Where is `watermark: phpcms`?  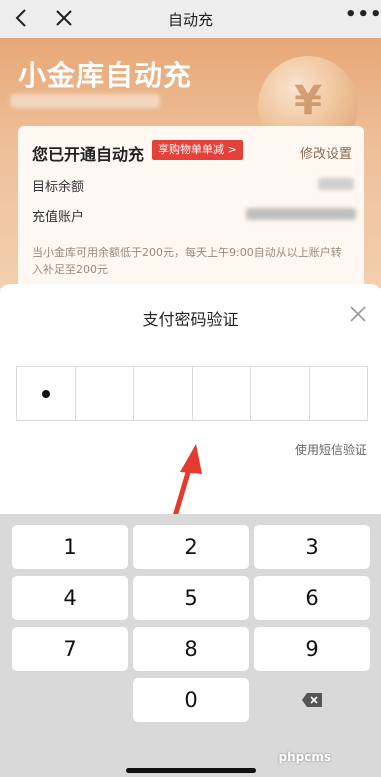 watermark: phpcms is located at coordinates (304, 757).